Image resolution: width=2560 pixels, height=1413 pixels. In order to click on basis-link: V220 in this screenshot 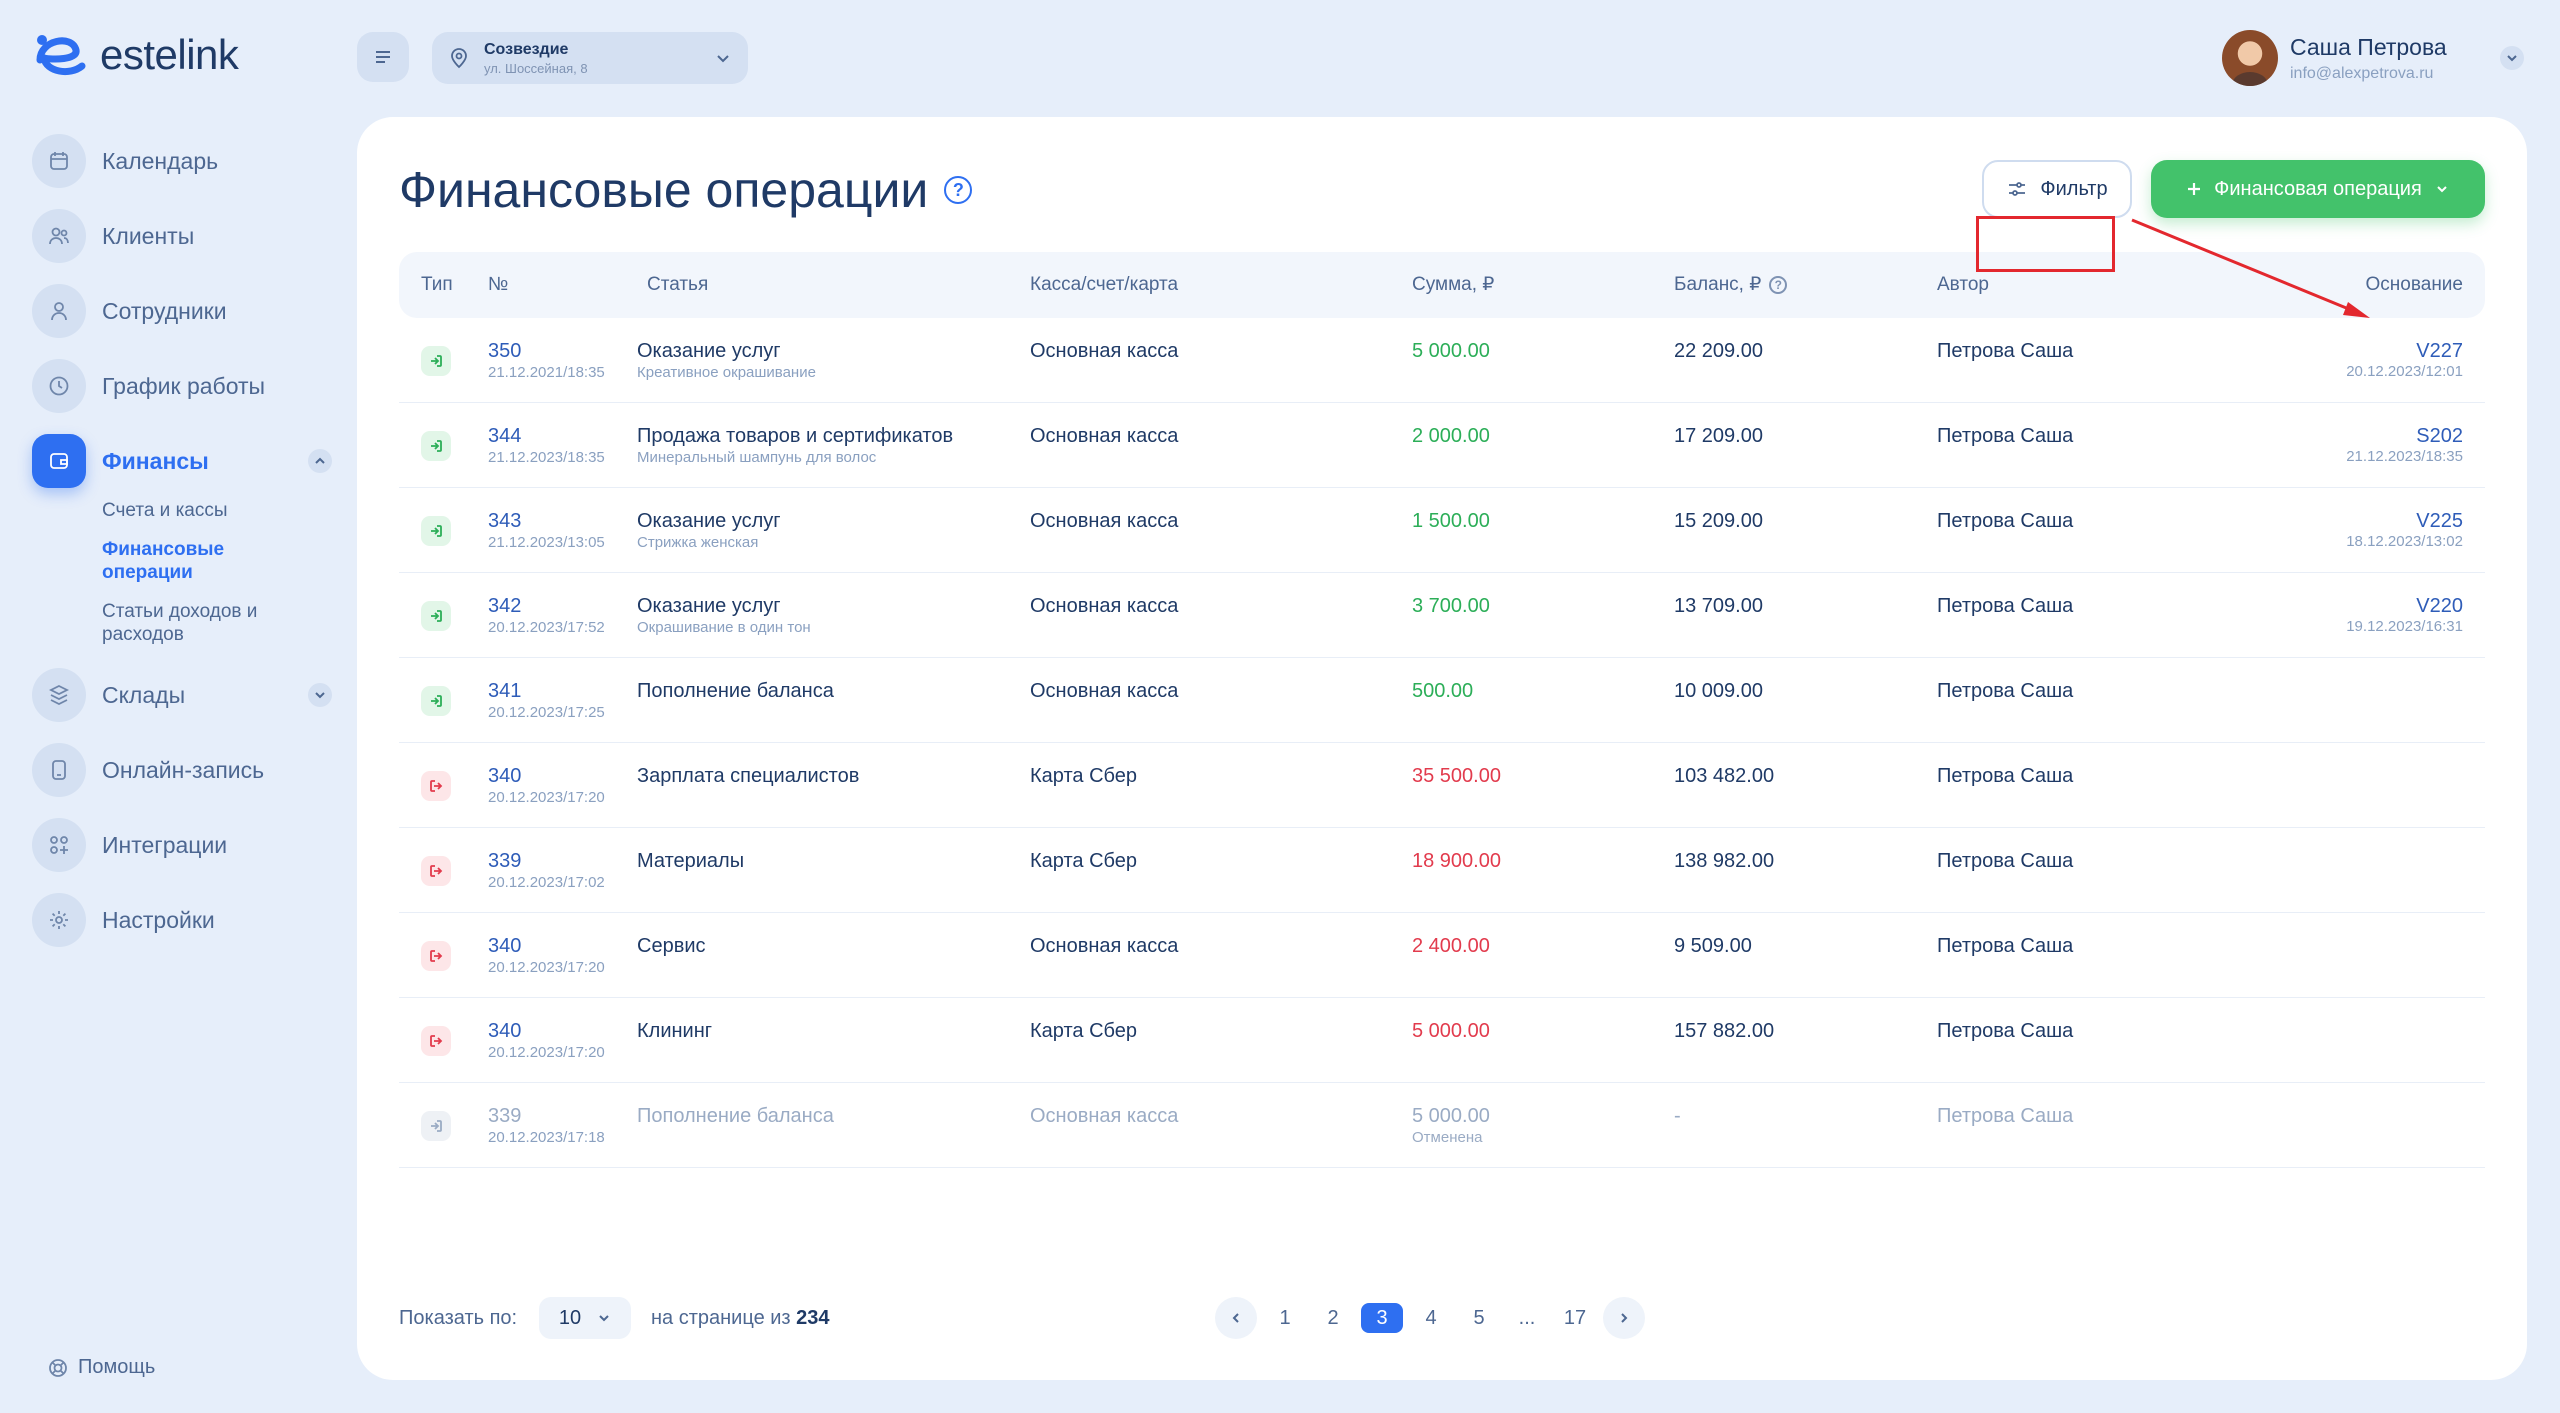, I will do `click(2404, 606)`.